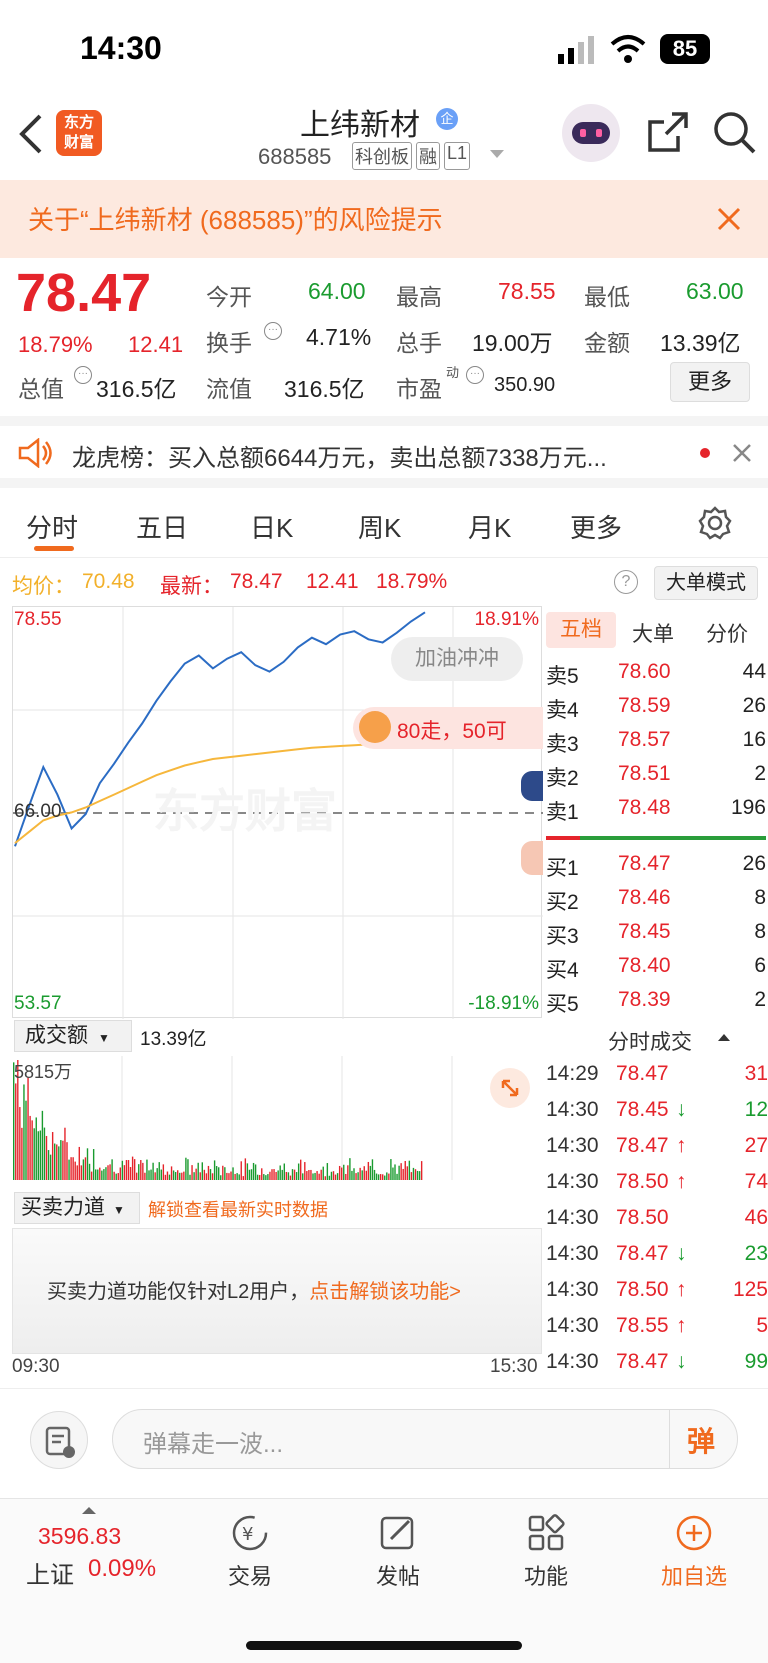  I want to click on nav-add-watchlist: 加自选, so click(694, 1552).